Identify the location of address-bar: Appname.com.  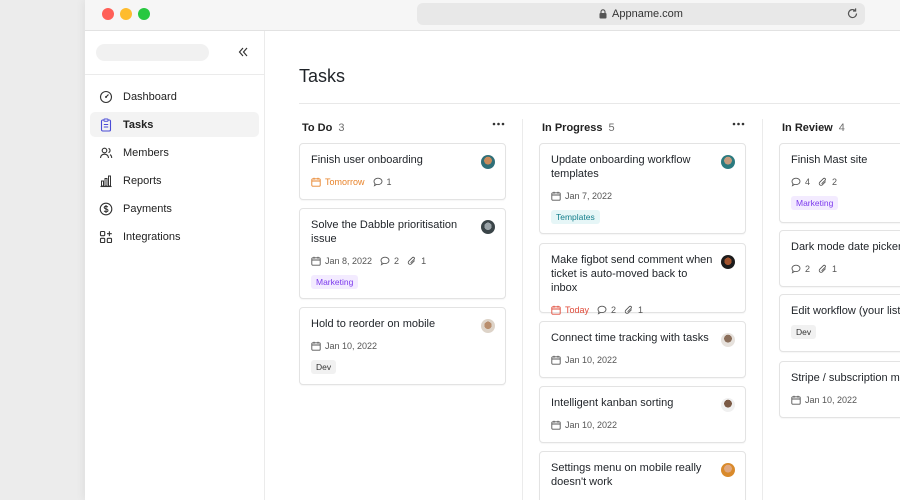
(641, 14).